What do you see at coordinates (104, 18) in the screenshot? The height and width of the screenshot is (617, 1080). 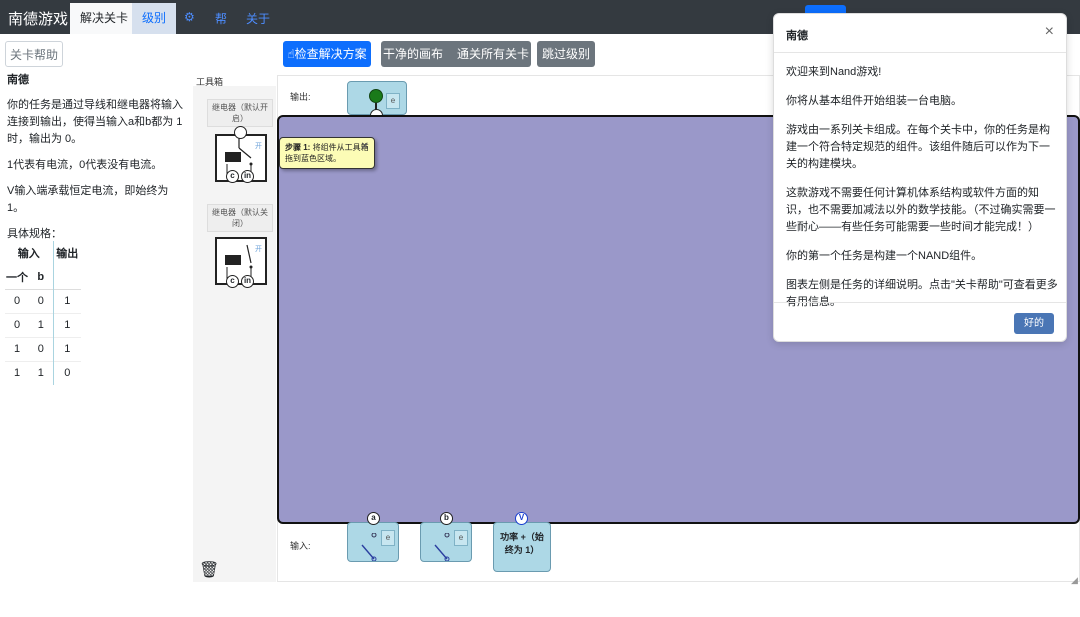 I see `tab-solve-level: 解决关卡` at bounding box center [104, 18].